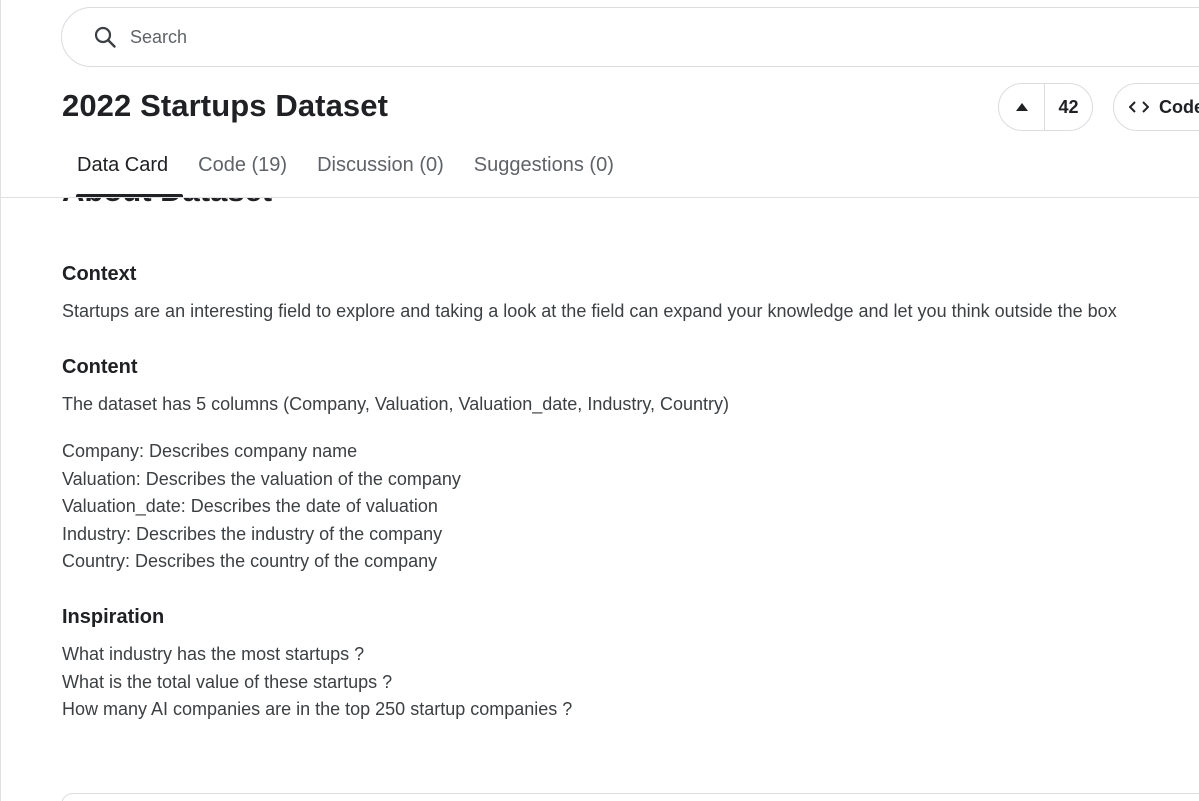 This screenshot has height=801, width=1199. What do you see at coordinates (630, 797) in the screenshot?
I see `next-section-card` at bounding box center [630, 797].